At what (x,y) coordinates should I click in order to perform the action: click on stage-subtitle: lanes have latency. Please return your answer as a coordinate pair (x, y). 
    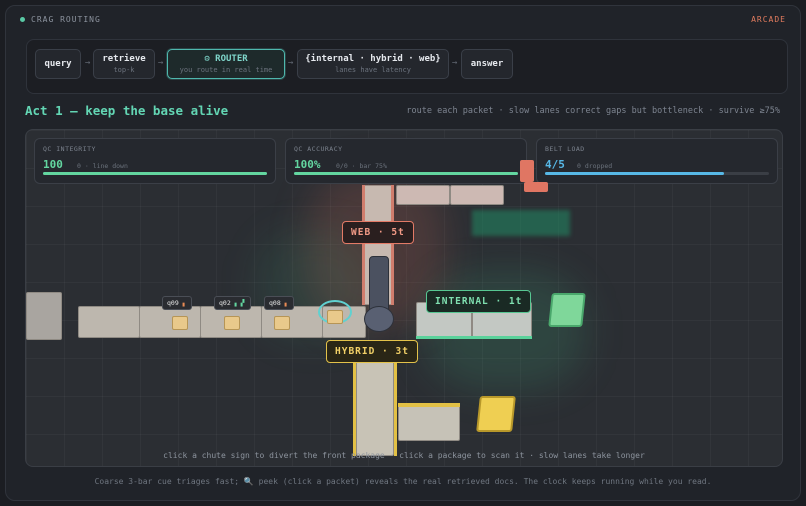
    Looking at the image, I should click on (373, 70).